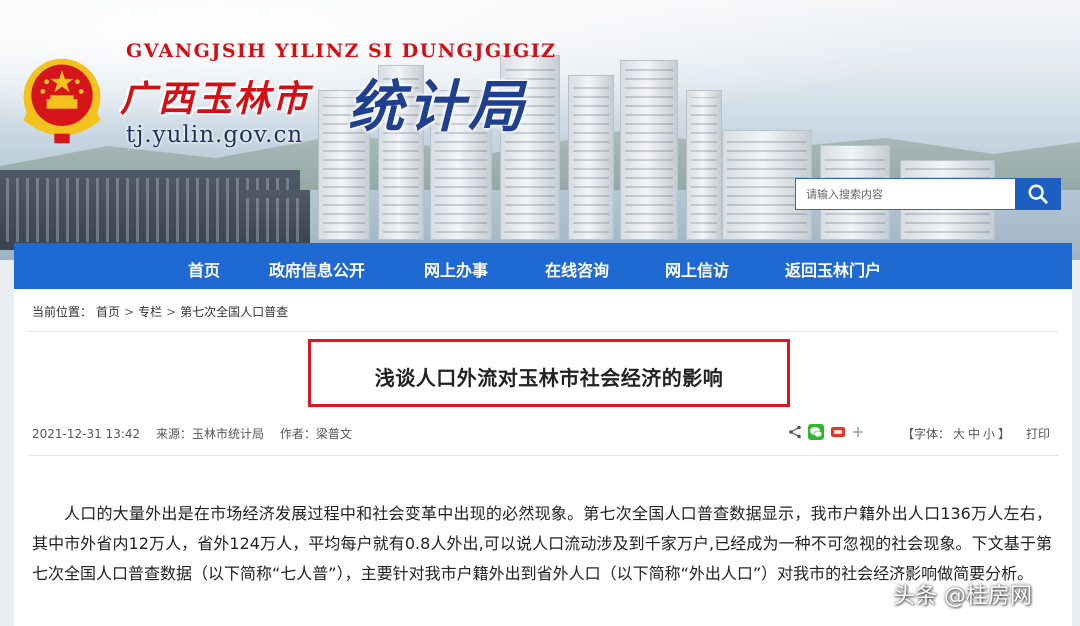 This screenshot has height=626, width=1080. I want to click on breadcrumb: 当前位置： 首页 > 专栏 > 第七次全国人口普查, so click(162, 311).